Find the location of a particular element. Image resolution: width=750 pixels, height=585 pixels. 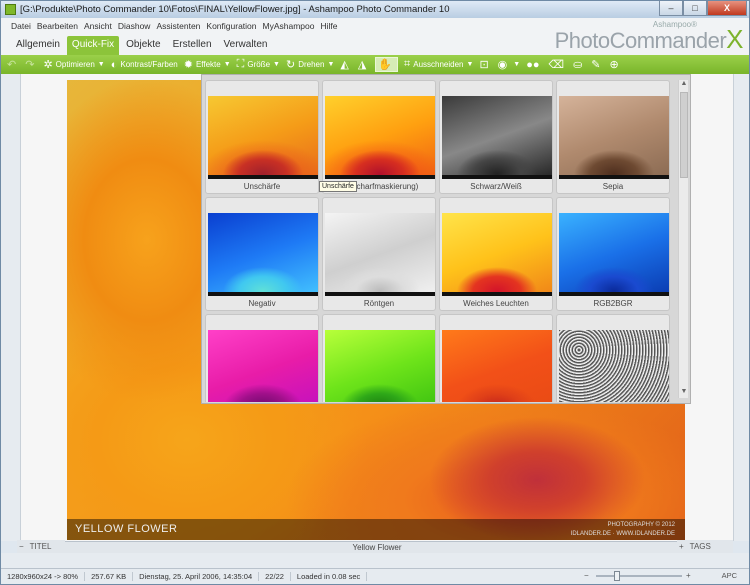

effect-tile: Weiches Leuchten is located at coordinates (496, 254).